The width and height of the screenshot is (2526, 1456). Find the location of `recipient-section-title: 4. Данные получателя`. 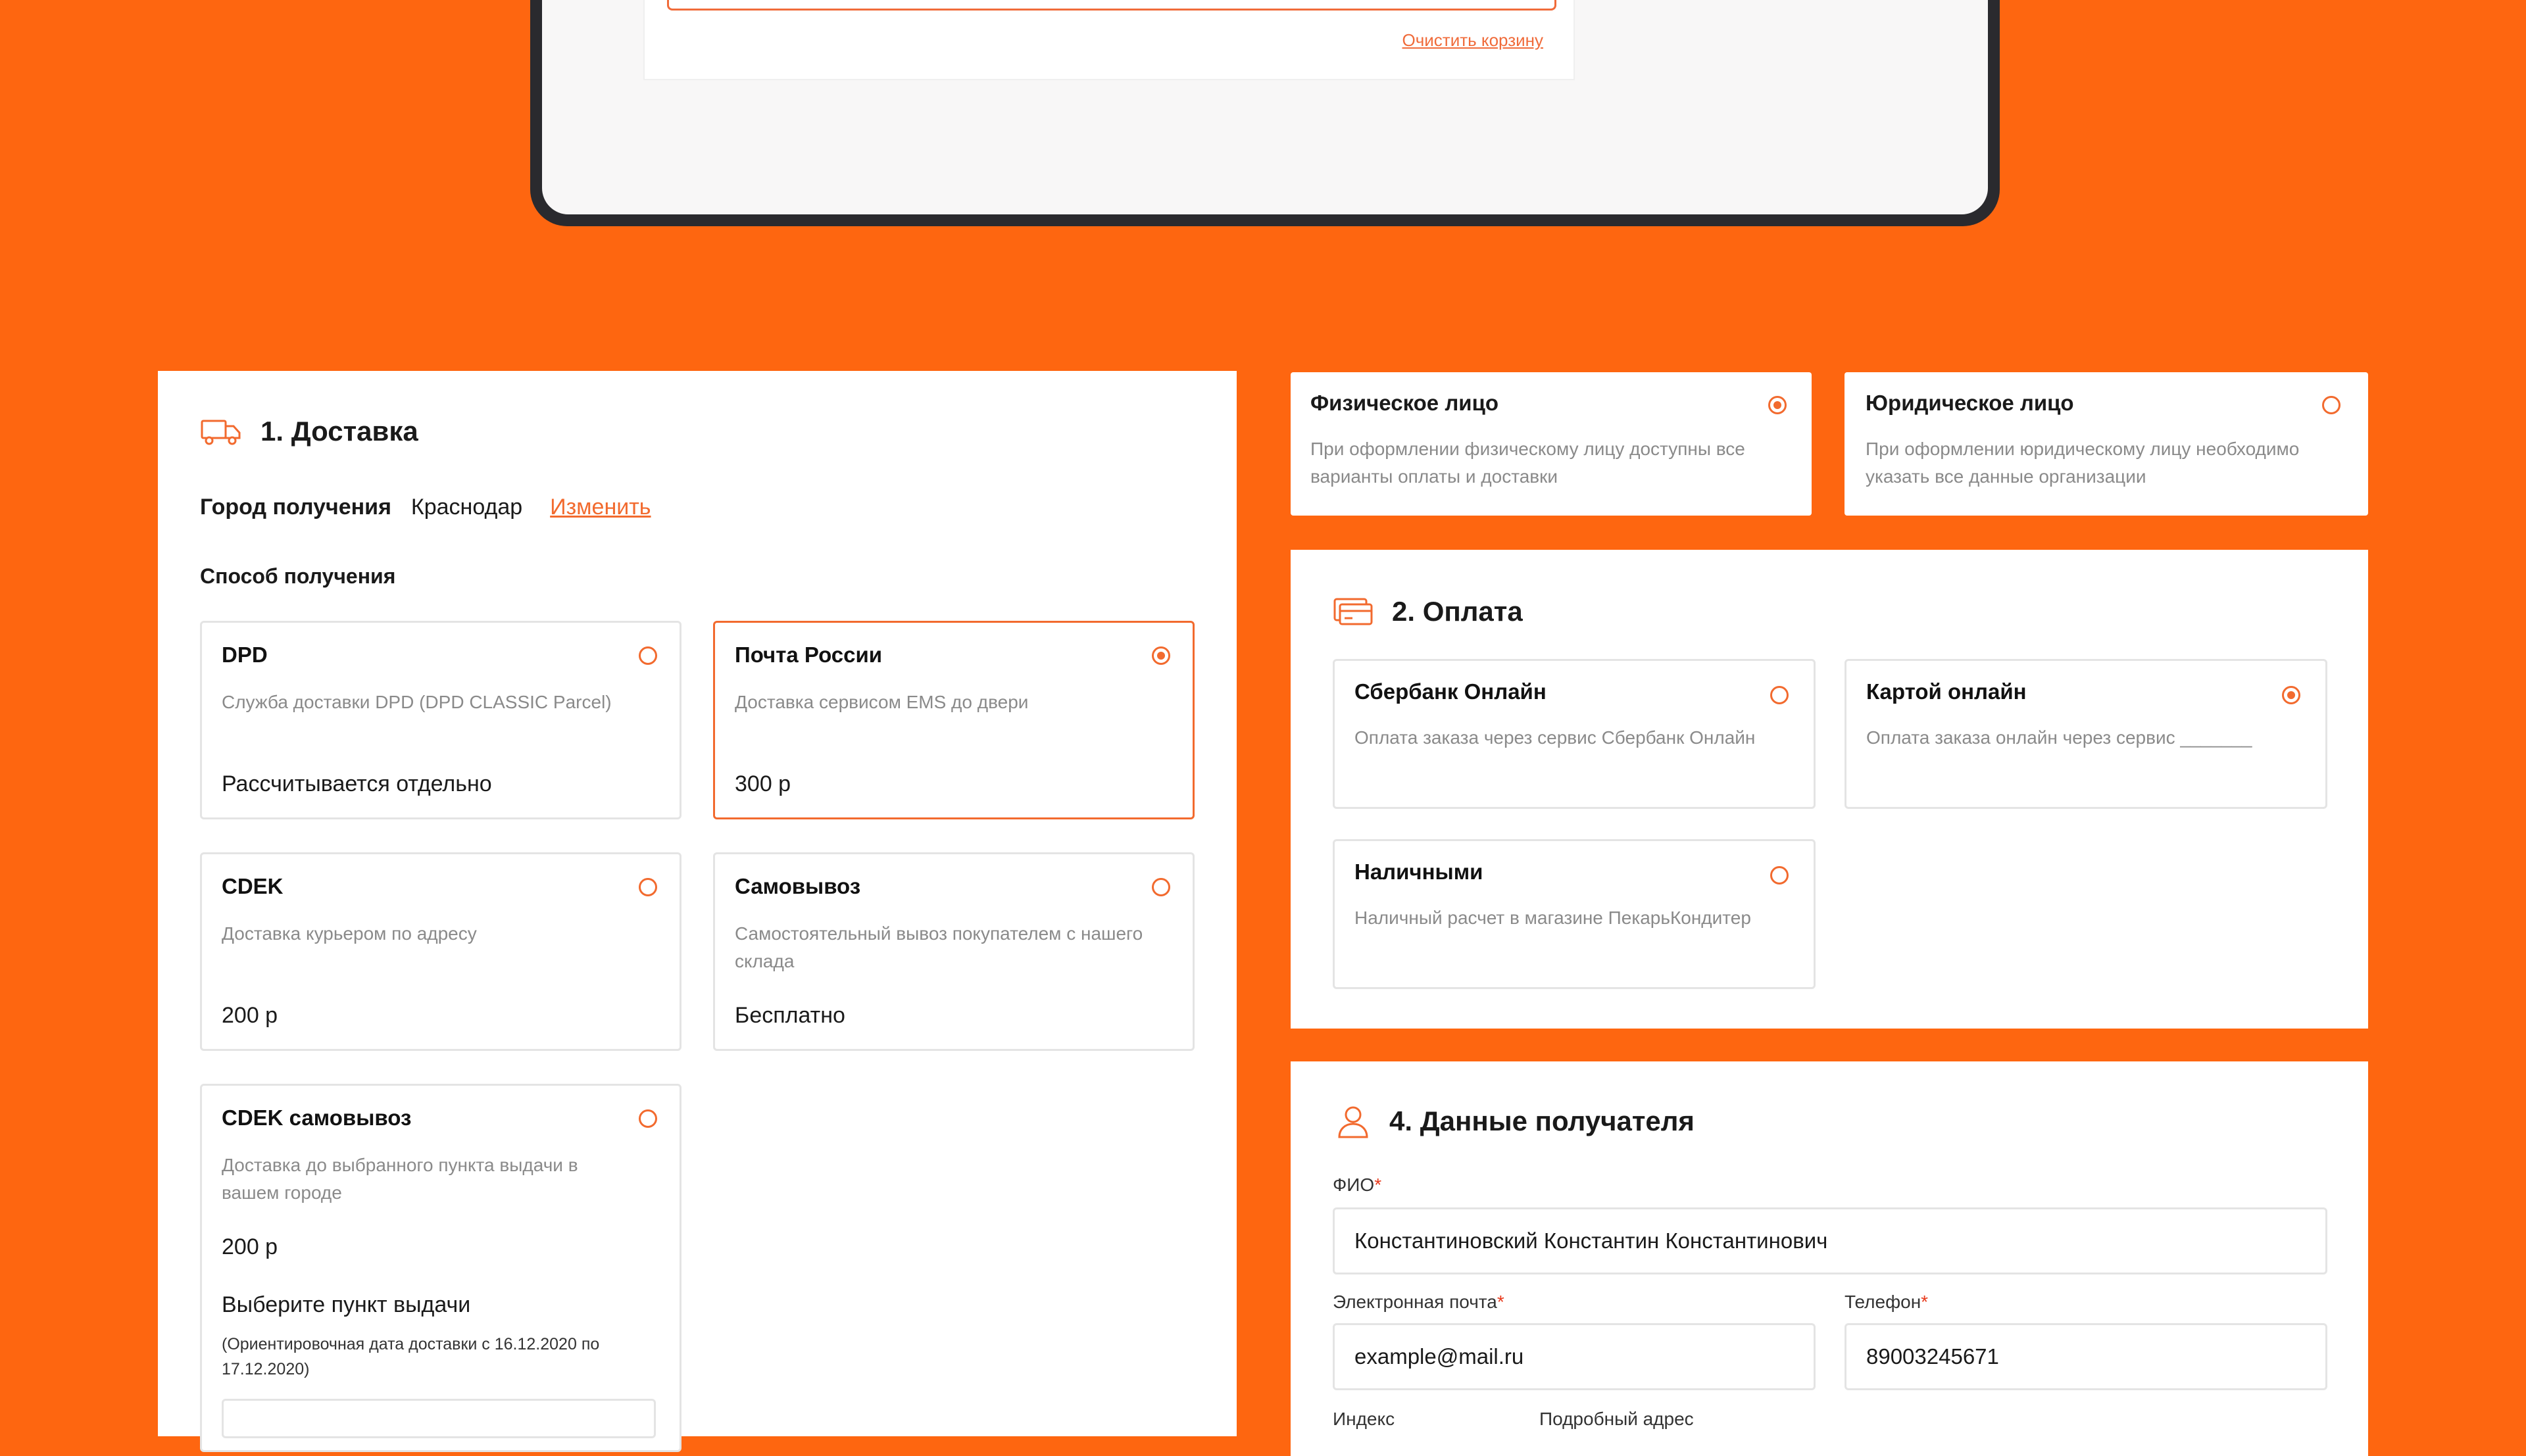

recipient-section-title: 4. Данные получателя is located at coordinates (1515, 1121).